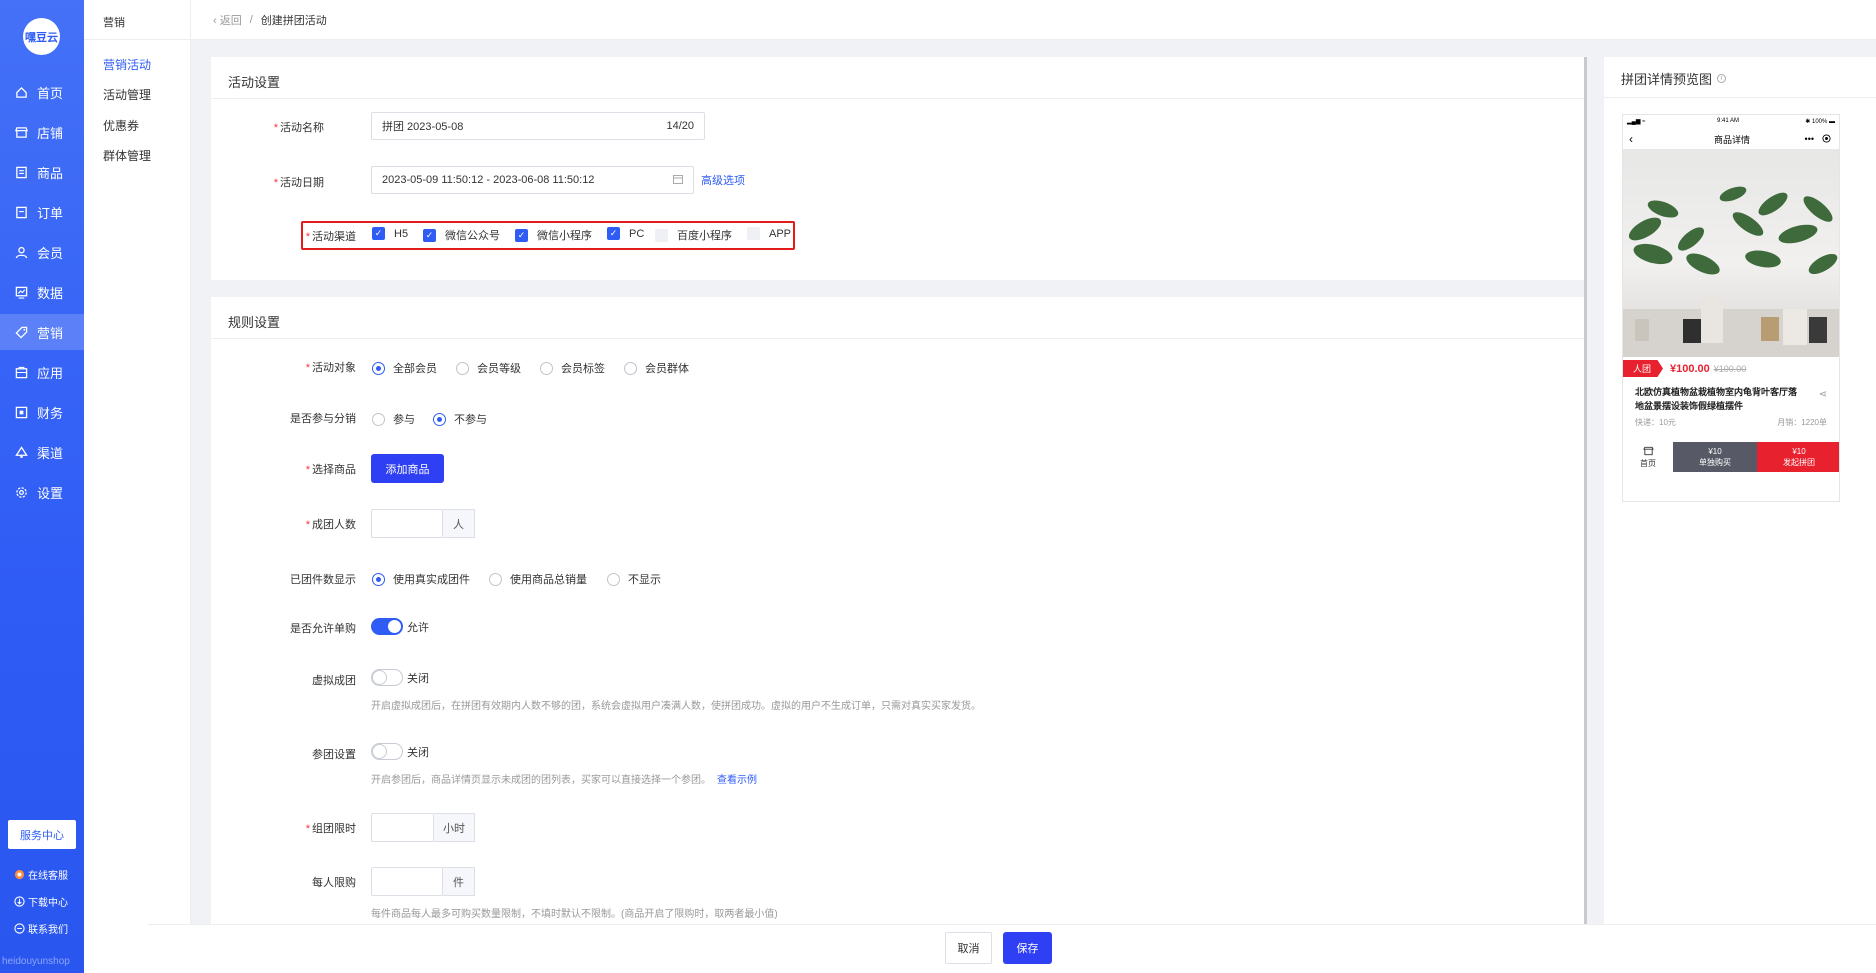  Describe the element at coordinates (1802, 422) in the screenshot. I see `monthly-sales: 月销：1220单` at that location.